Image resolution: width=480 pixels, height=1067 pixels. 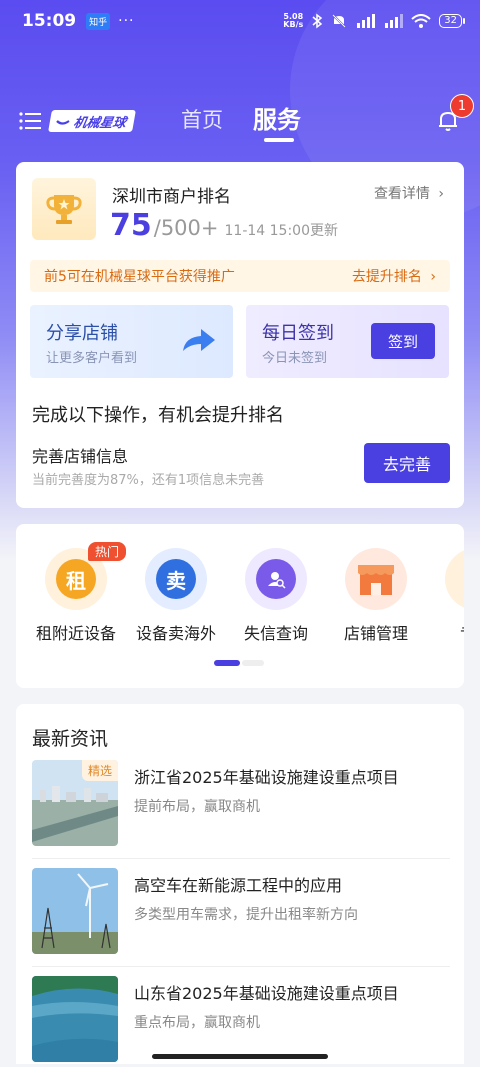 What do you see at coordinates (279, 140) in the screenshot?
I see `active-tab-indicator` at bounding box center [279, 140].